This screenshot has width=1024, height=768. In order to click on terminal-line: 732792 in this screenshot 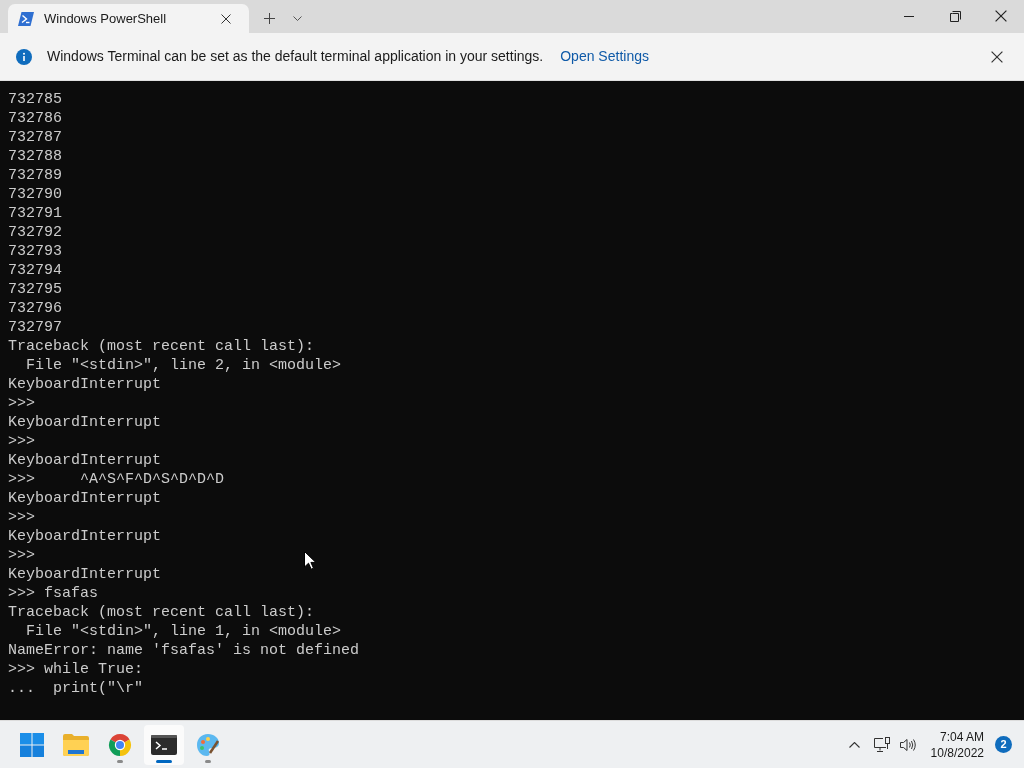, I will do `click(35, 232)`.